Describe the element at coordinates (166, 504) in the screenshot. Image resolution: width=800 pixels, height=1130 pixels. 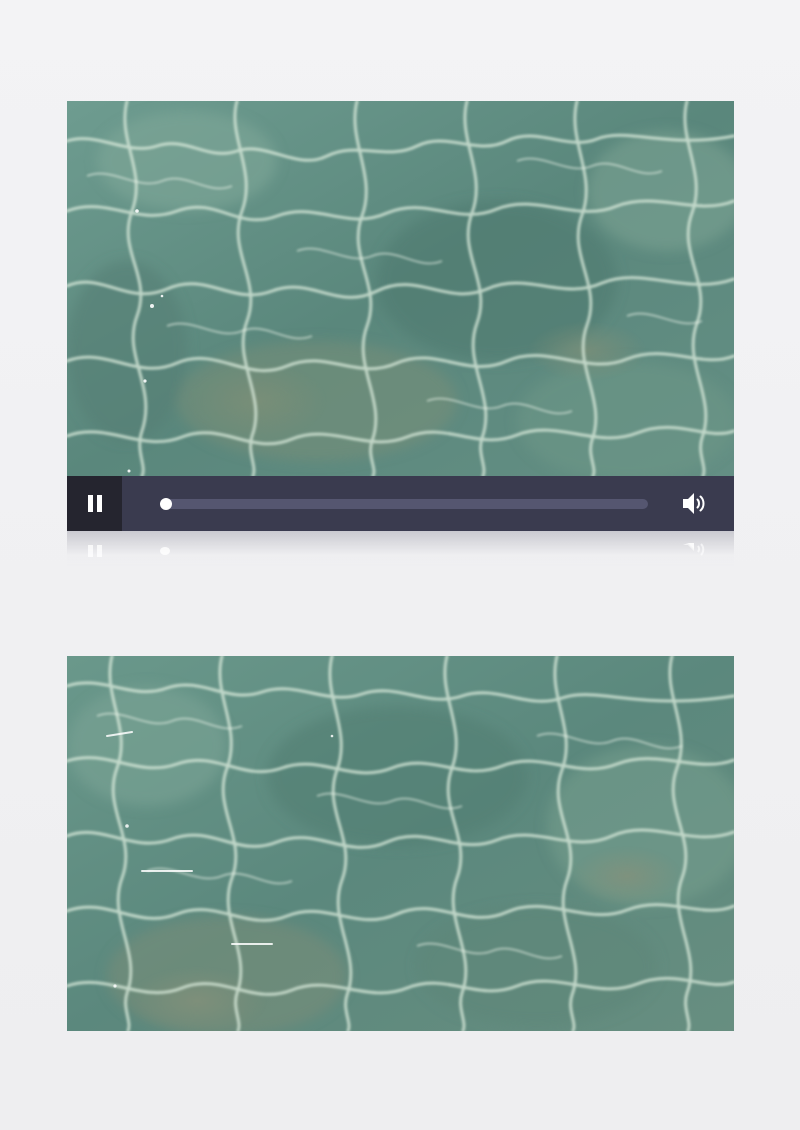
I see `progress-thumb` at that location.